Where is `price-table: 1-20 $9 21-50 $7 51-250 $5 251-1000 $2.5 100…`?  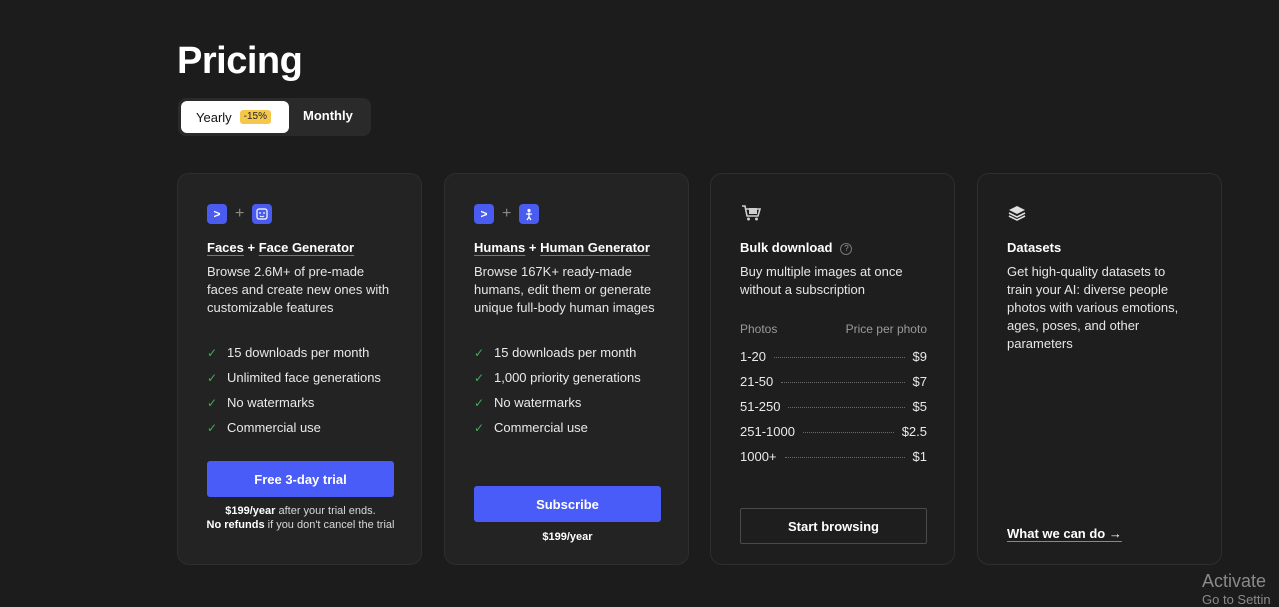 price-table: 1-20 $9 21-50 $7 51-250 $5 251-1000 $2.5 100… is located at coordinates (833, 406).